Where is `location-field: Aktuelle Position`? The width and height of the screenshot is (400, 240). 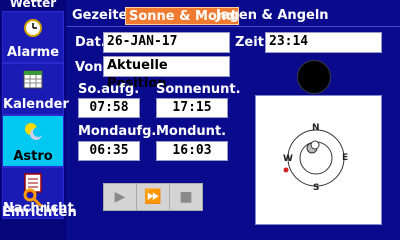 location-field: Aktuelle Position is located at coordinates (166, 73).